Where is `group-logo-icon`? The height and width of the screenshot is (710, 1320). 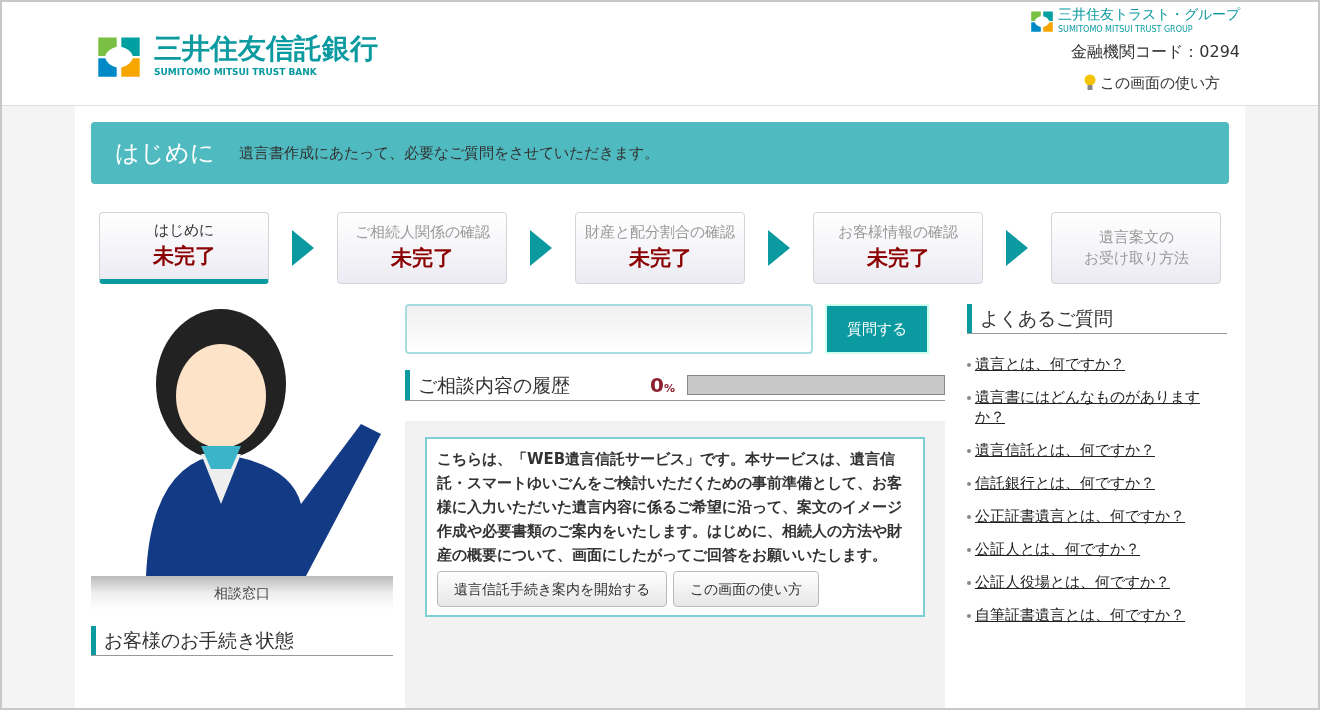 group-logo-icon is located at coordinates (1042, 20).